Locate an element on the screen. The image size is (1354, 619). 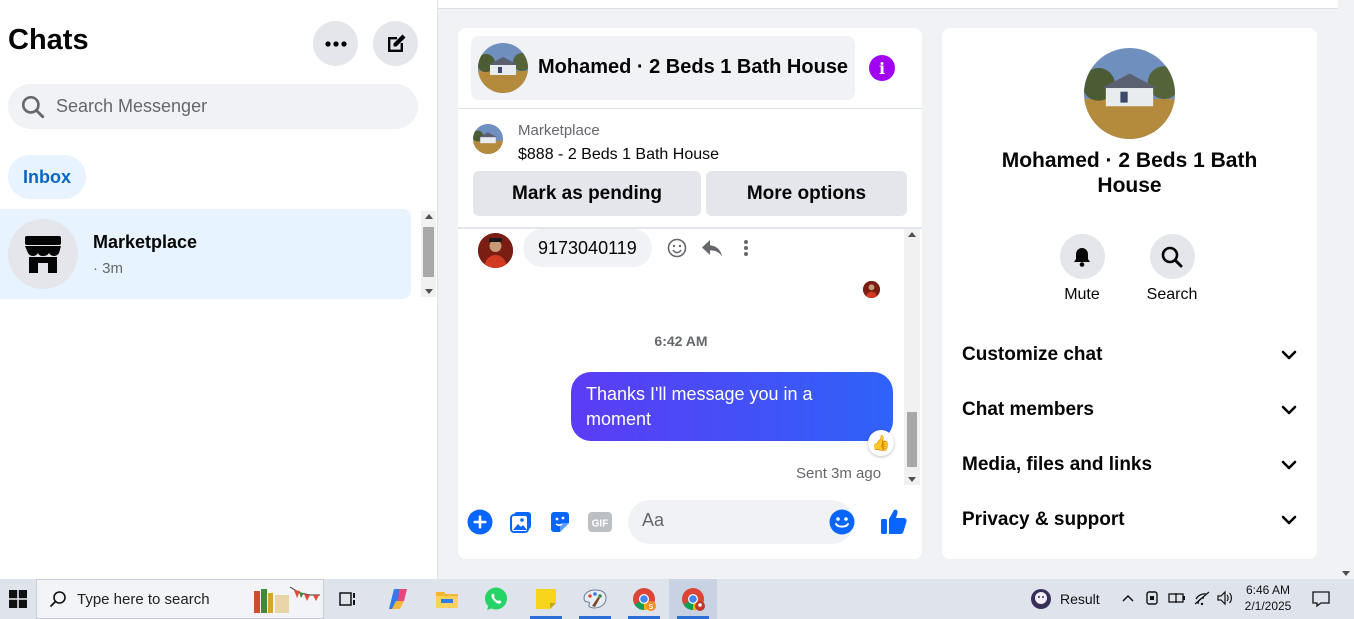
sticky-notes-app is located at coordinates (546, 599).